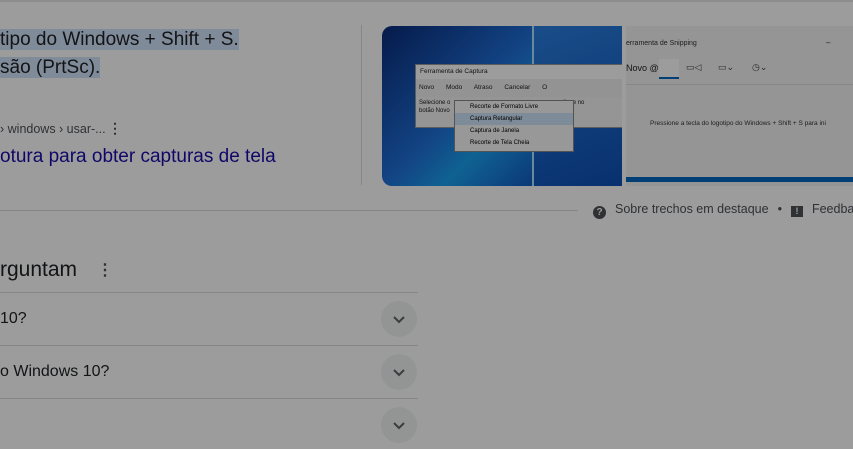  What do you see at coordinates (796, 211) in the screenshot?
I see `feedback-icon: !` at bounding box center [796, 211].